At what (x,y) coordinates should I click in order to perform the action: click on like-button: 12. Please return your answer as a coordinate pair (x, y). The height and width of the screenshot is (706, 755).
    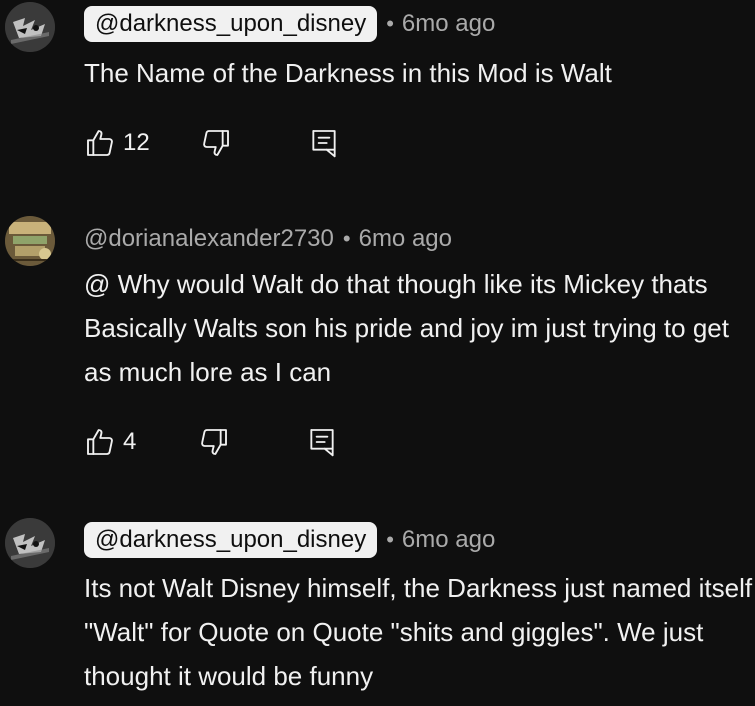
    Looking at the image, I should click on (117, 143).